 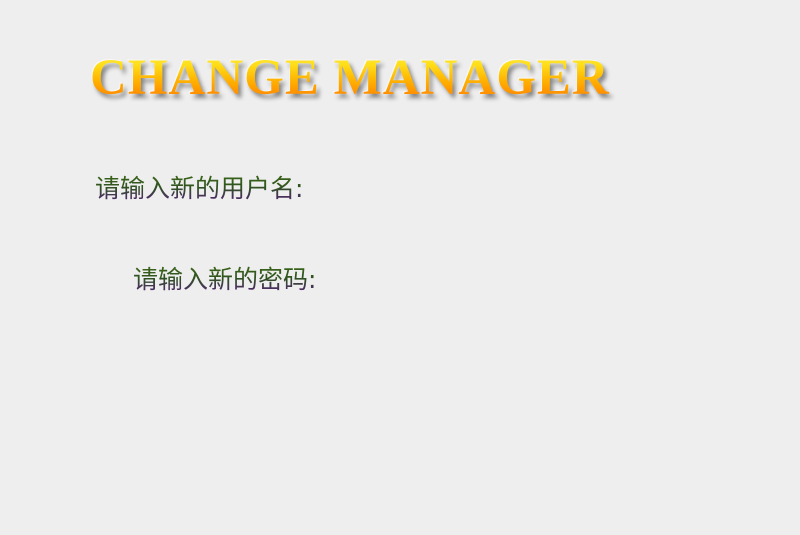 What do you see at coordinates (395, 78) in the screenshot?
I see `page-title: CHANGE MANAGER` at bounding box center [395, 78].